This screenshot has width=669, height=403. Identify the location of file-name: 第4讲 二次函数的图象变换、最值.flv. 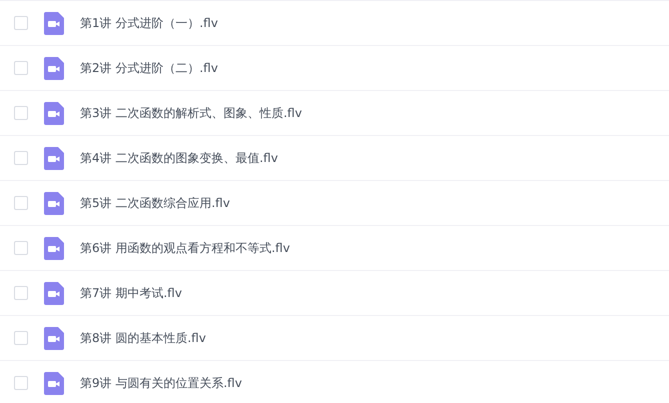
(179, 158).